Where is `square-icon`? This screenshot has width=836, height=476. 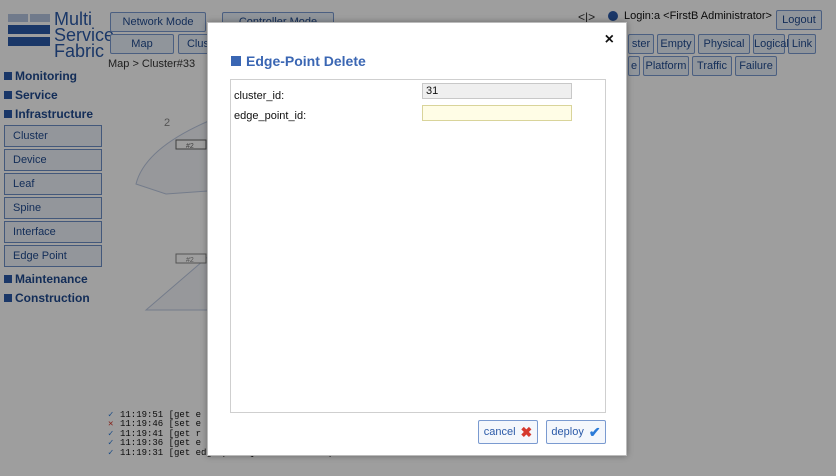 square-icon is located at coordinates (236, 61).